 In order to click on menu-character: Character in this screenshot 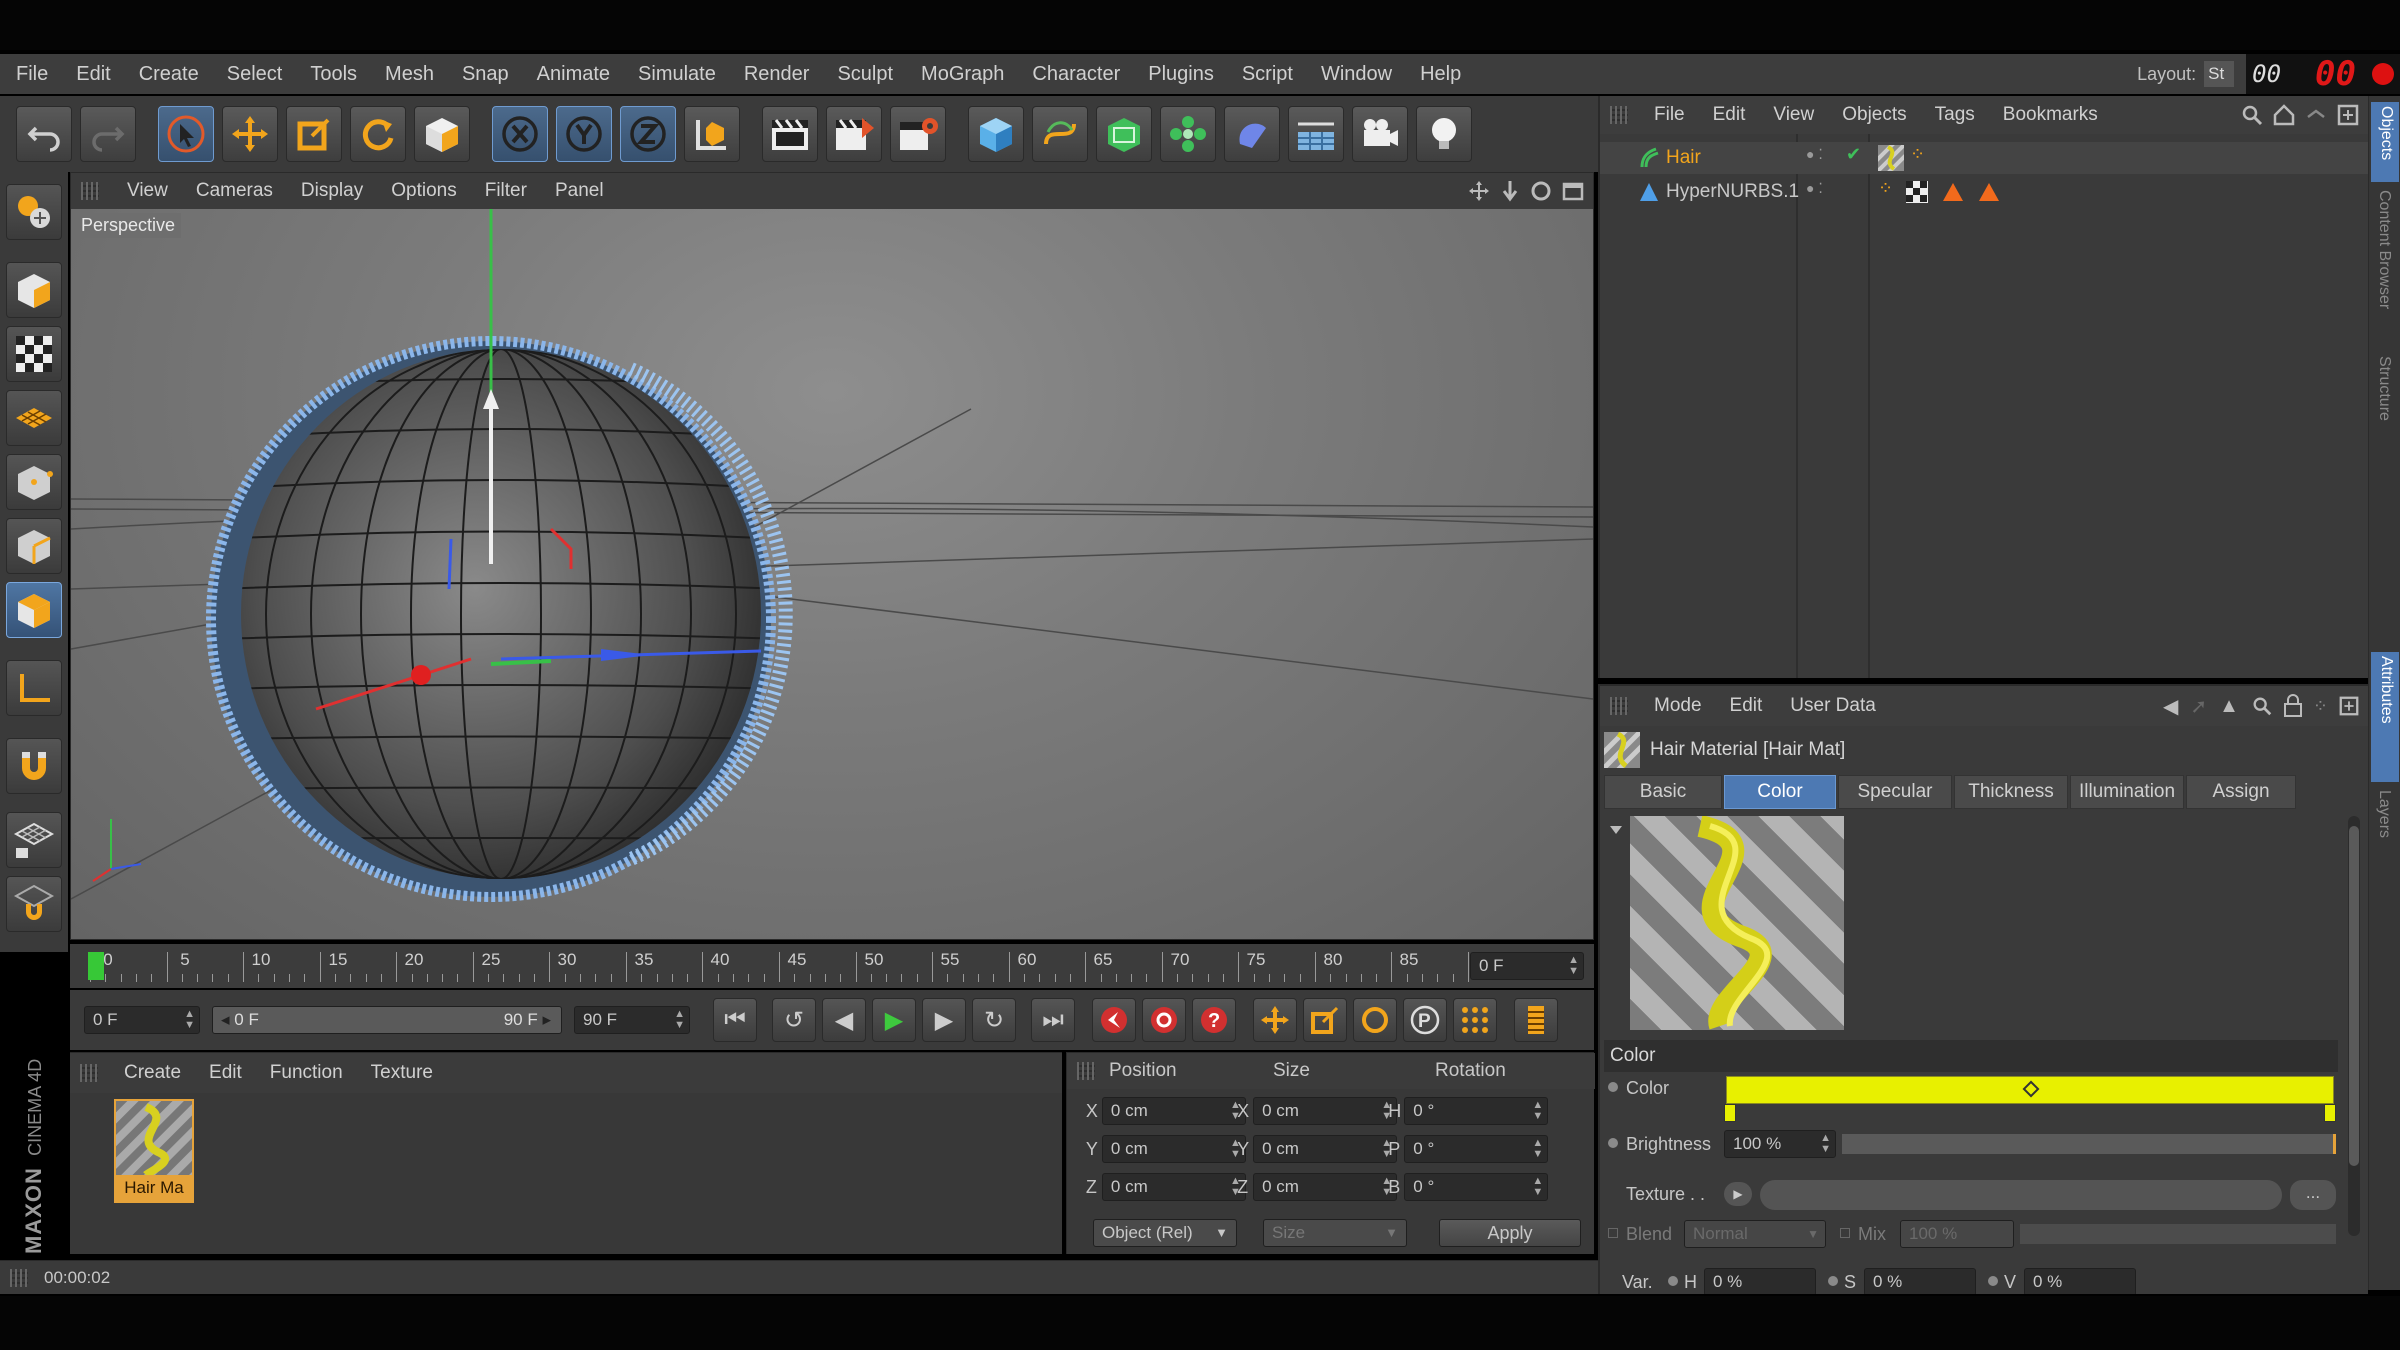, I will do `click(1076, 74)`.